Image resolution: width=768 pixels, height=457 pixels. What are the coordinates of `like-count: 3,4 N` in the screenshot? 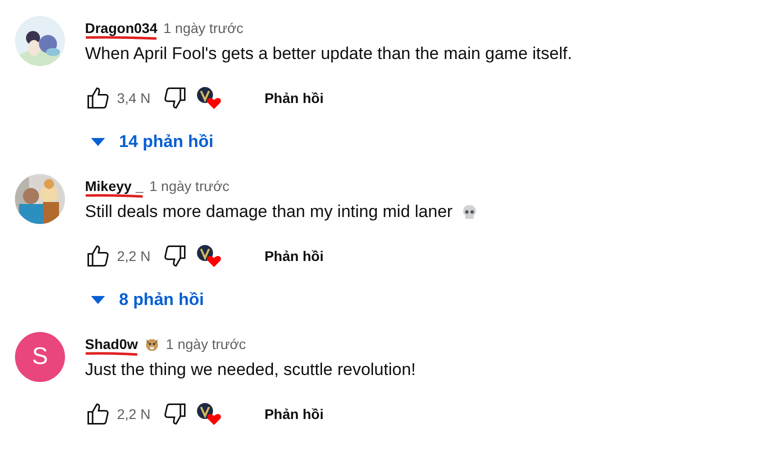 It's located at (133, 98).